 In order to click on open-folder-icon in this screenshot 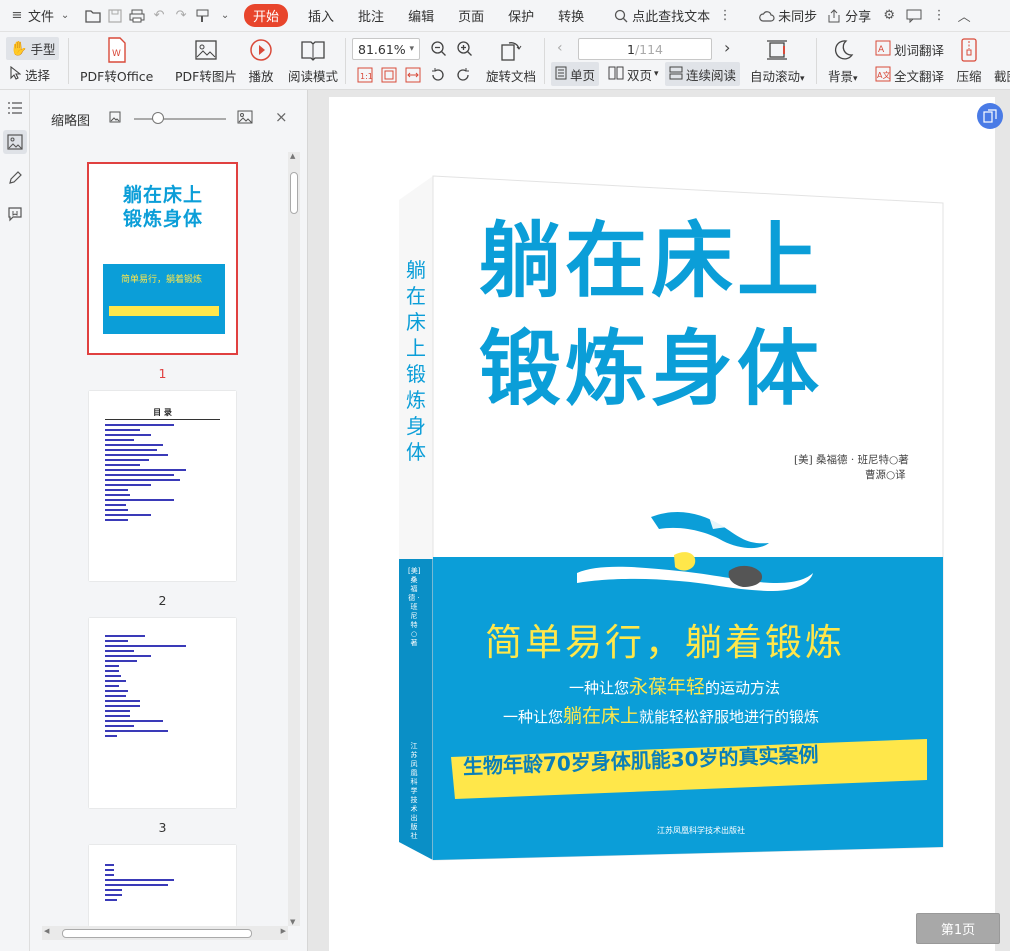, I will do `click(93, 16)`.